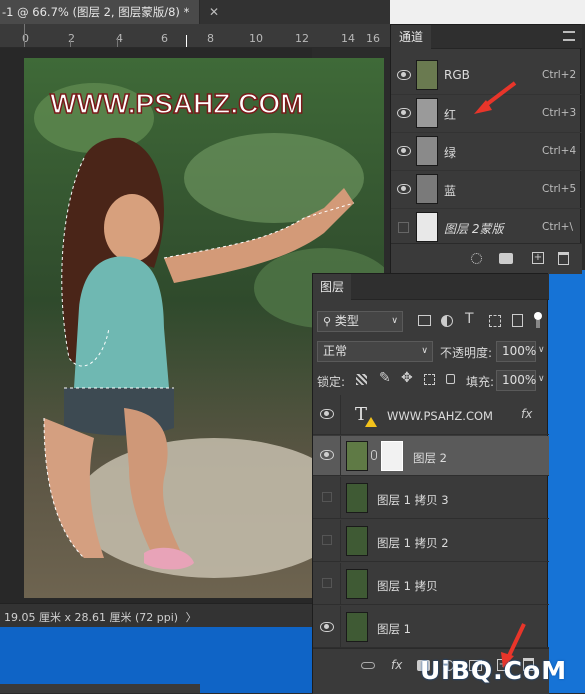 The height and width of the screenshot is (694, 585). Describe the element at coordinates (392, 456) in the screenshot. I see `layer-mask-thumbnail` at that location.